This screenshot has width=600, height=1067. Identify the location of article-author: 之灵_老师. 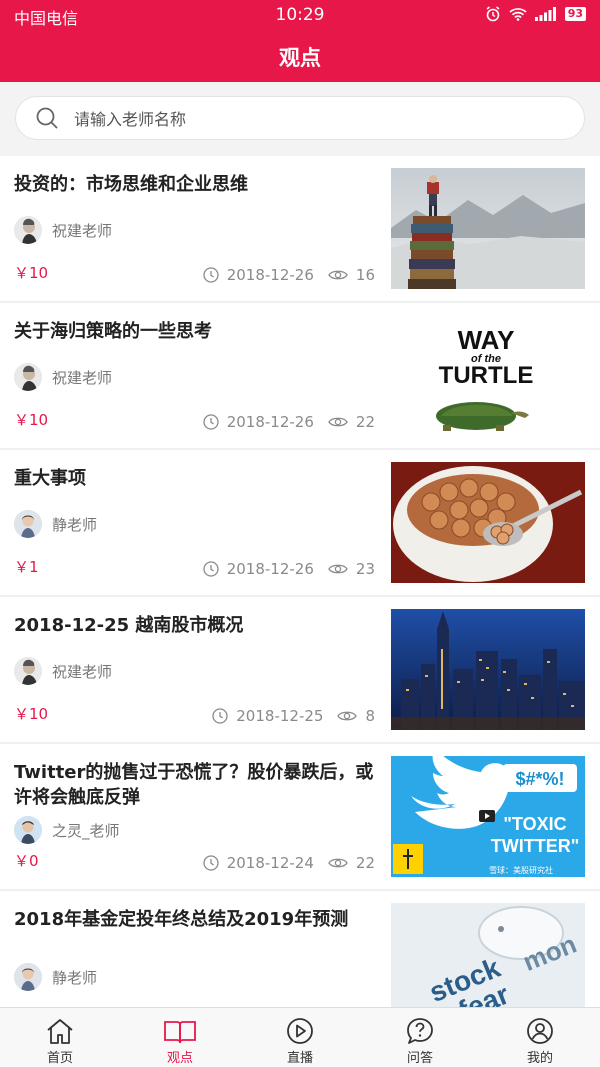
(67, 830).